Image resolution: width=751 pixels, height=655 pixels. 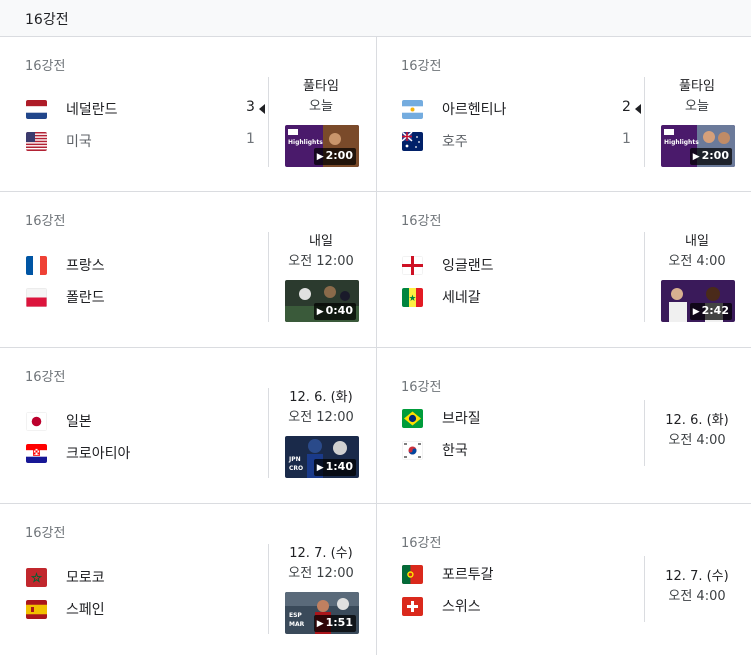 What do you see at coordinates (141, 265) in the screenshot?
I see `team-row-home: 프랑스` at bounding box center [141, 265].